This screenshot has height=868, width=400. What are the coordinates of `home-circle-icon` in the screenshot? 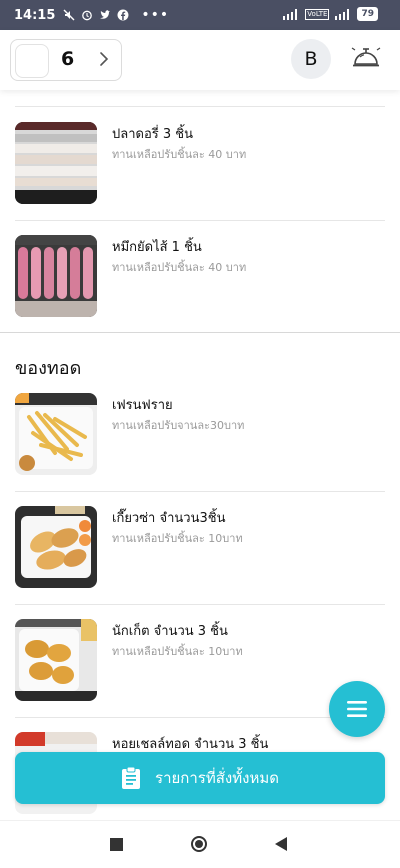 It's located at (199, 844).